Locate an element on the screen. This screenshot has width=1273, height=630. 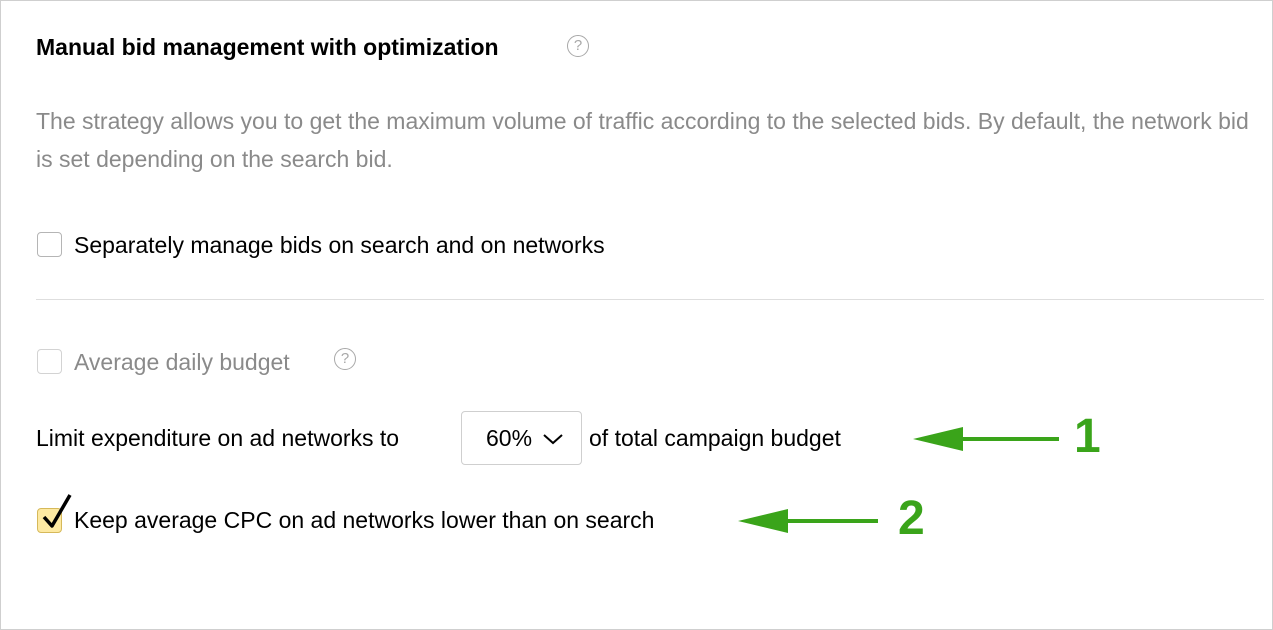
daily-budget-checkbox is located at coordinates (49, 361).